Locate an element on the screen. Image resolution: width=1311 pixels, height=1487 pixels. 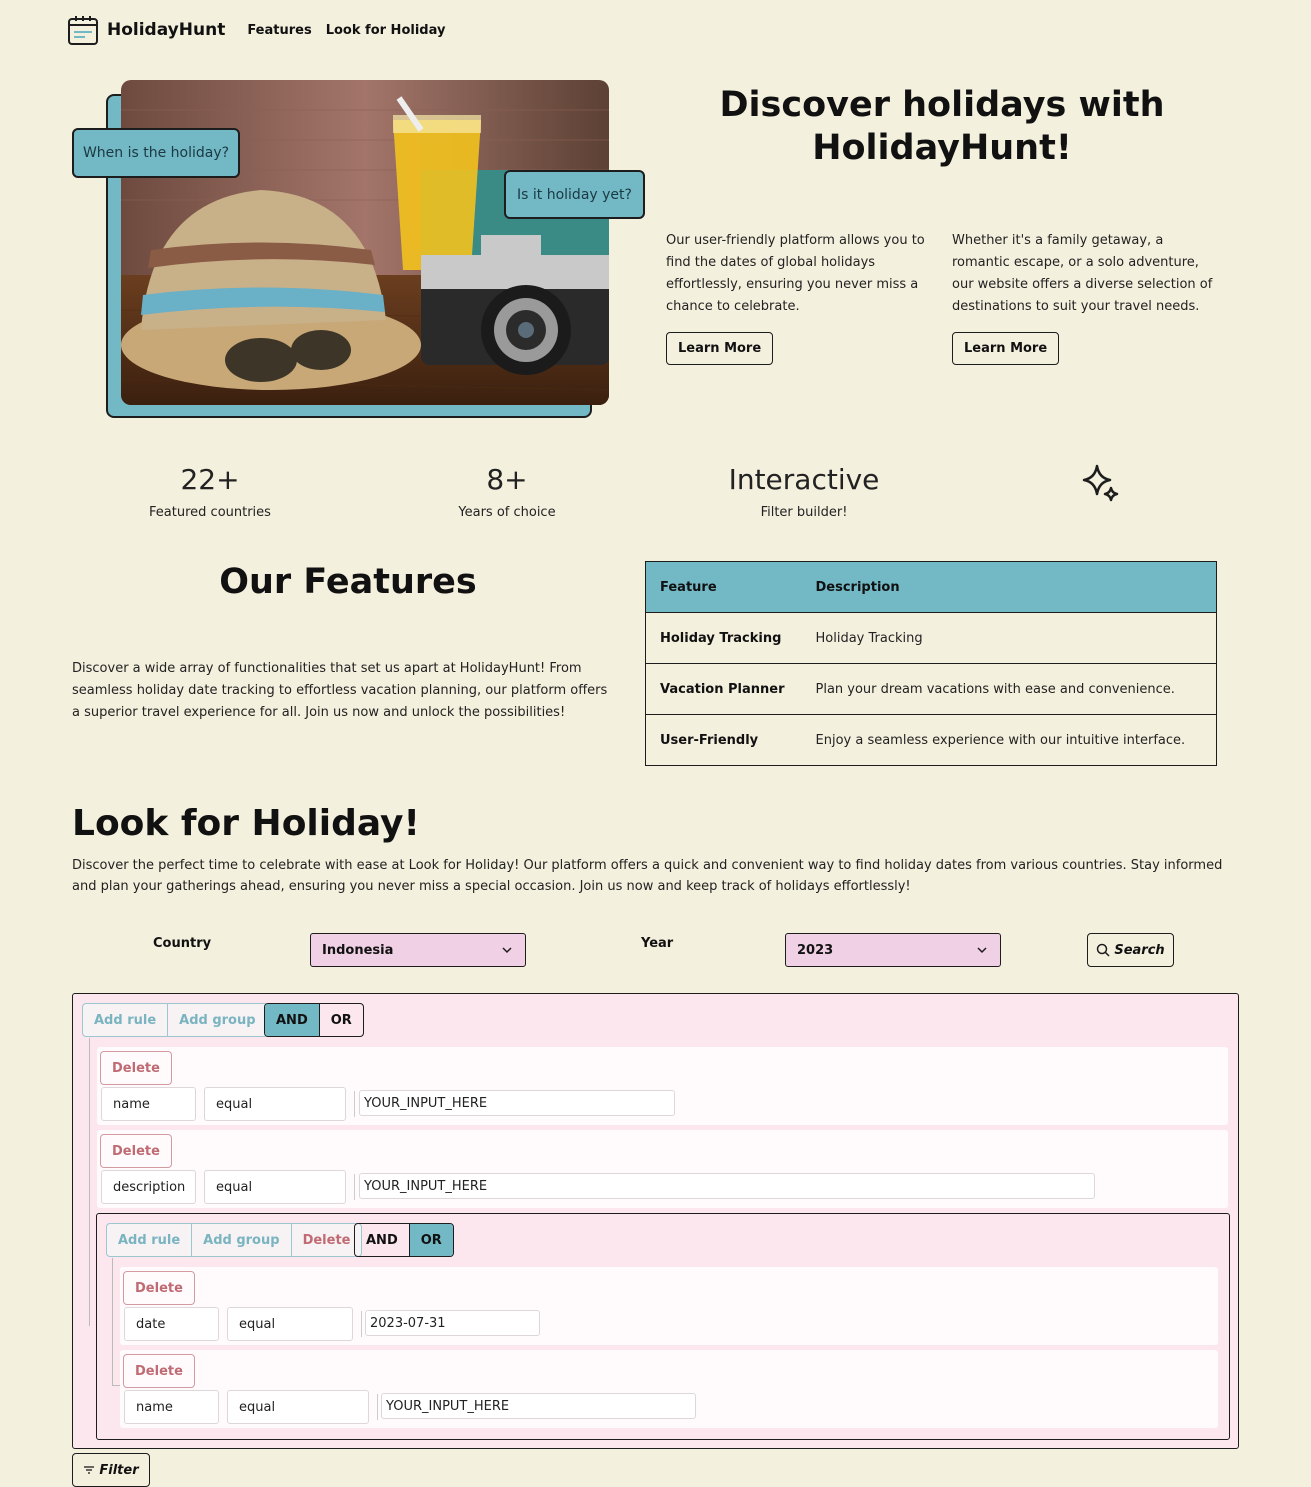
filter-icon is located at coordinates (89, 1470).